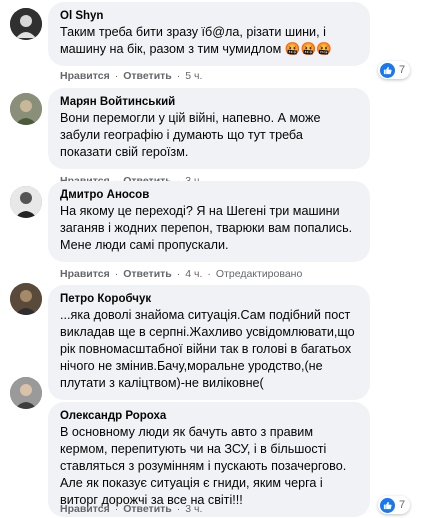 The width and height of the screenshot is (428, 518). Describe the element at coordinates (209, 16) in the screenshot. I see `comment-author: Ol Shyn` at that location.